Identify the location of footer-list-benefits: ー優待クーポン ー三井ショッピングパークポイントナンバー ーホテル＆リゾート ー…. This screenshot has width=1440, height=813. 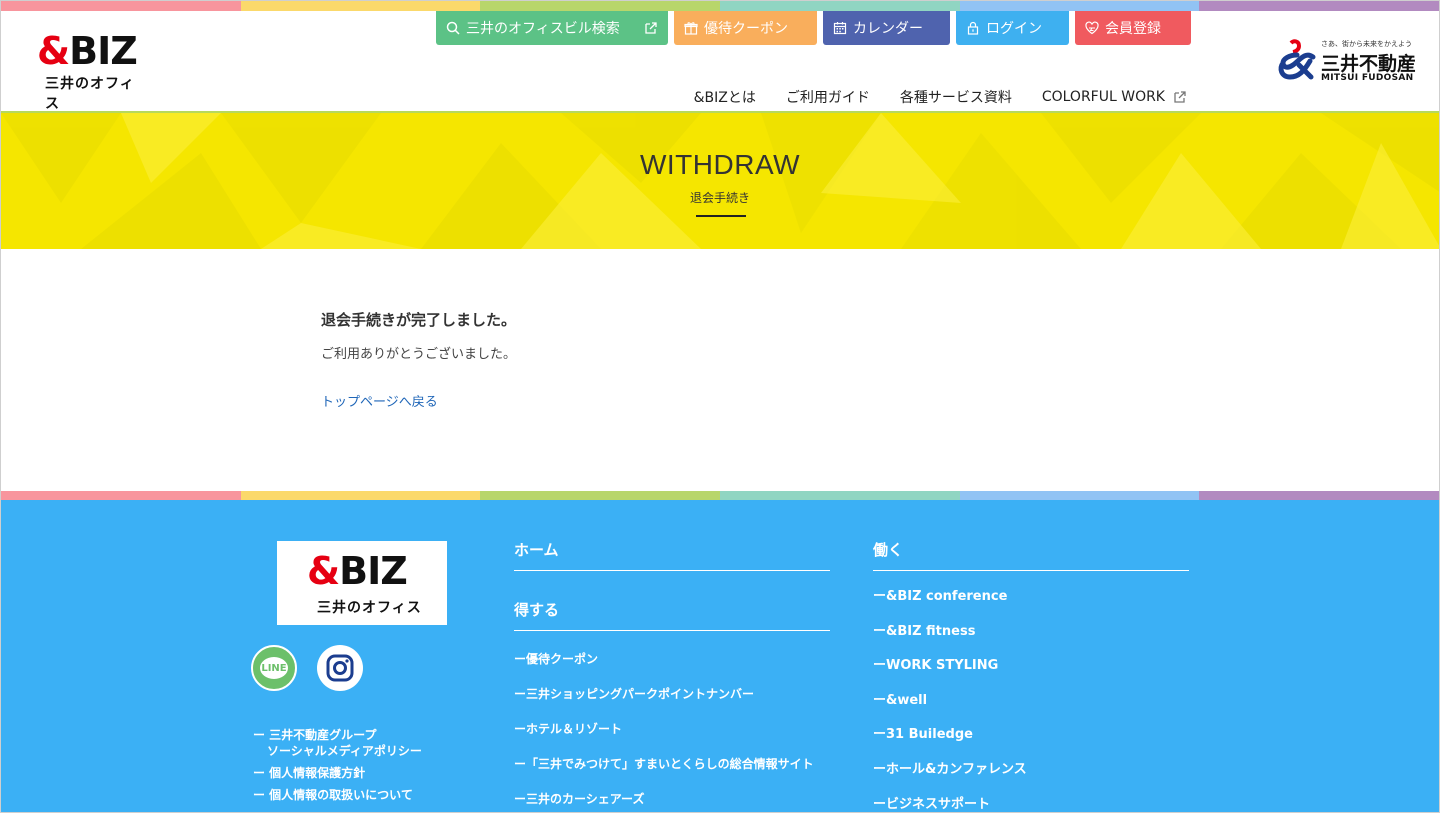
(672, 731).